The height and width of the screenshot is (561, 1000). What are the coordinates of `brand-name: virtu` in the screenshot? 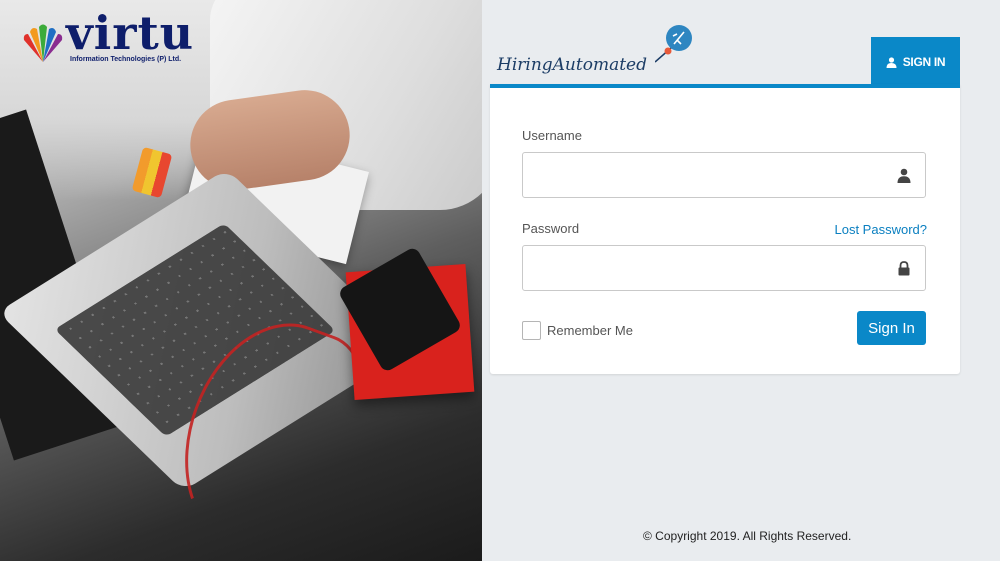 It's located at (130, 33).